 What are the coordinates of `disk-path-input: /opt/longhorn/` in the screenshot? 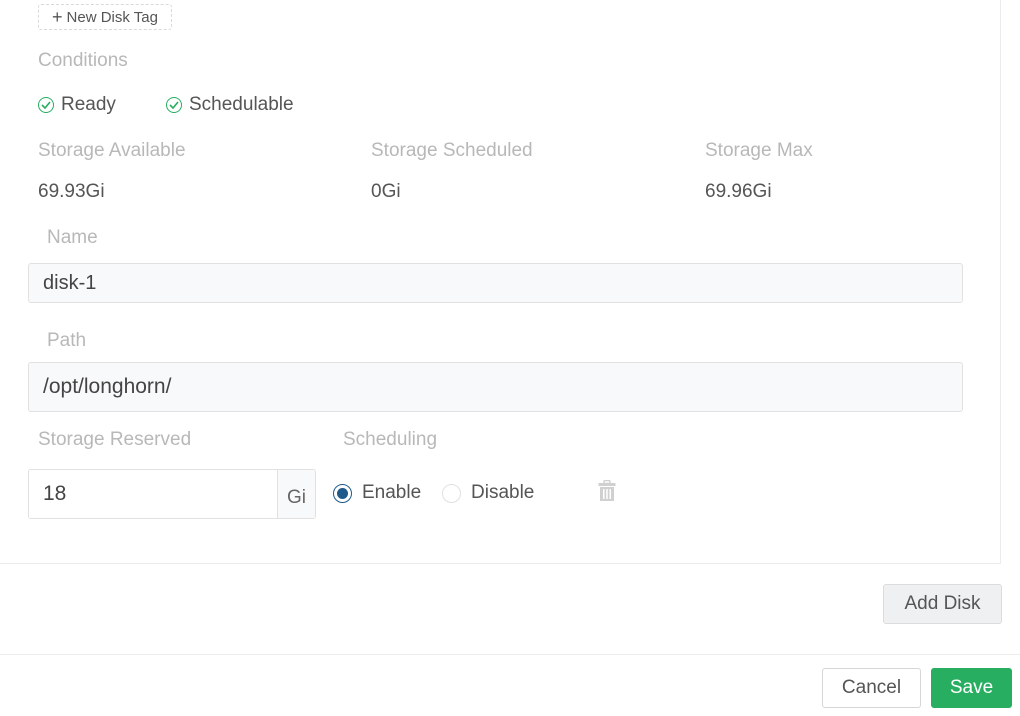 It's located at (495, 387).